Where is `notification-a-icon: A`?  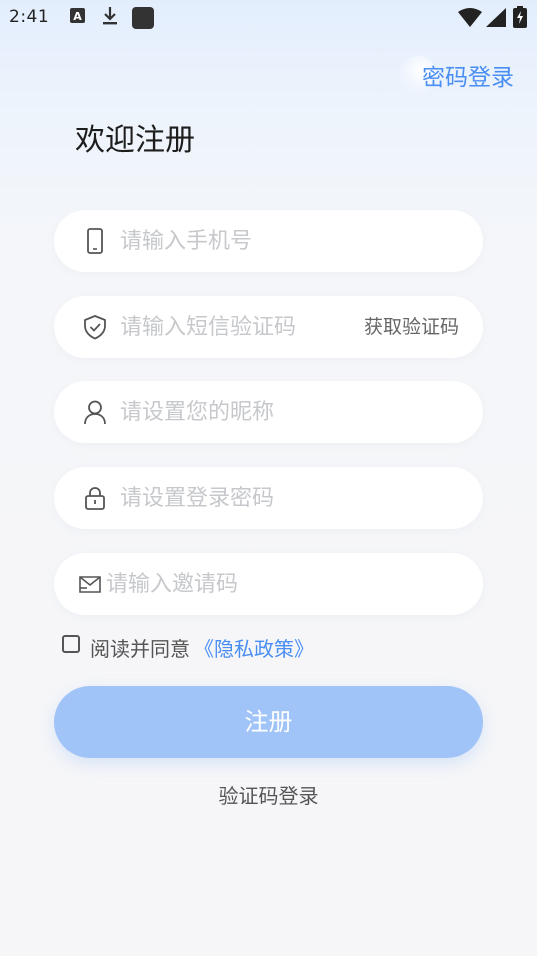 notification-a-icon: A is located at coordinates (77, 15).